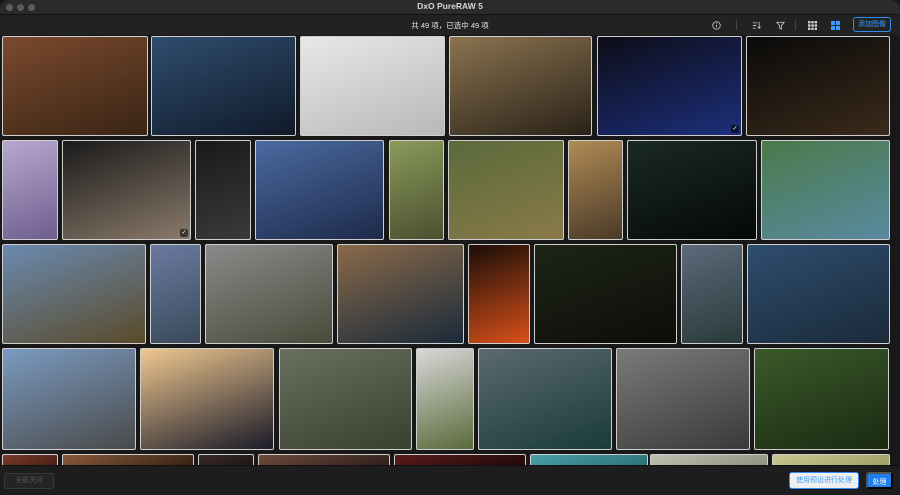 This screenshot has height=495, width=900. Describe the element at coordinates (818, 86) in the screenshot. I see `photo-thumbnail-dance-troupe` at that location.